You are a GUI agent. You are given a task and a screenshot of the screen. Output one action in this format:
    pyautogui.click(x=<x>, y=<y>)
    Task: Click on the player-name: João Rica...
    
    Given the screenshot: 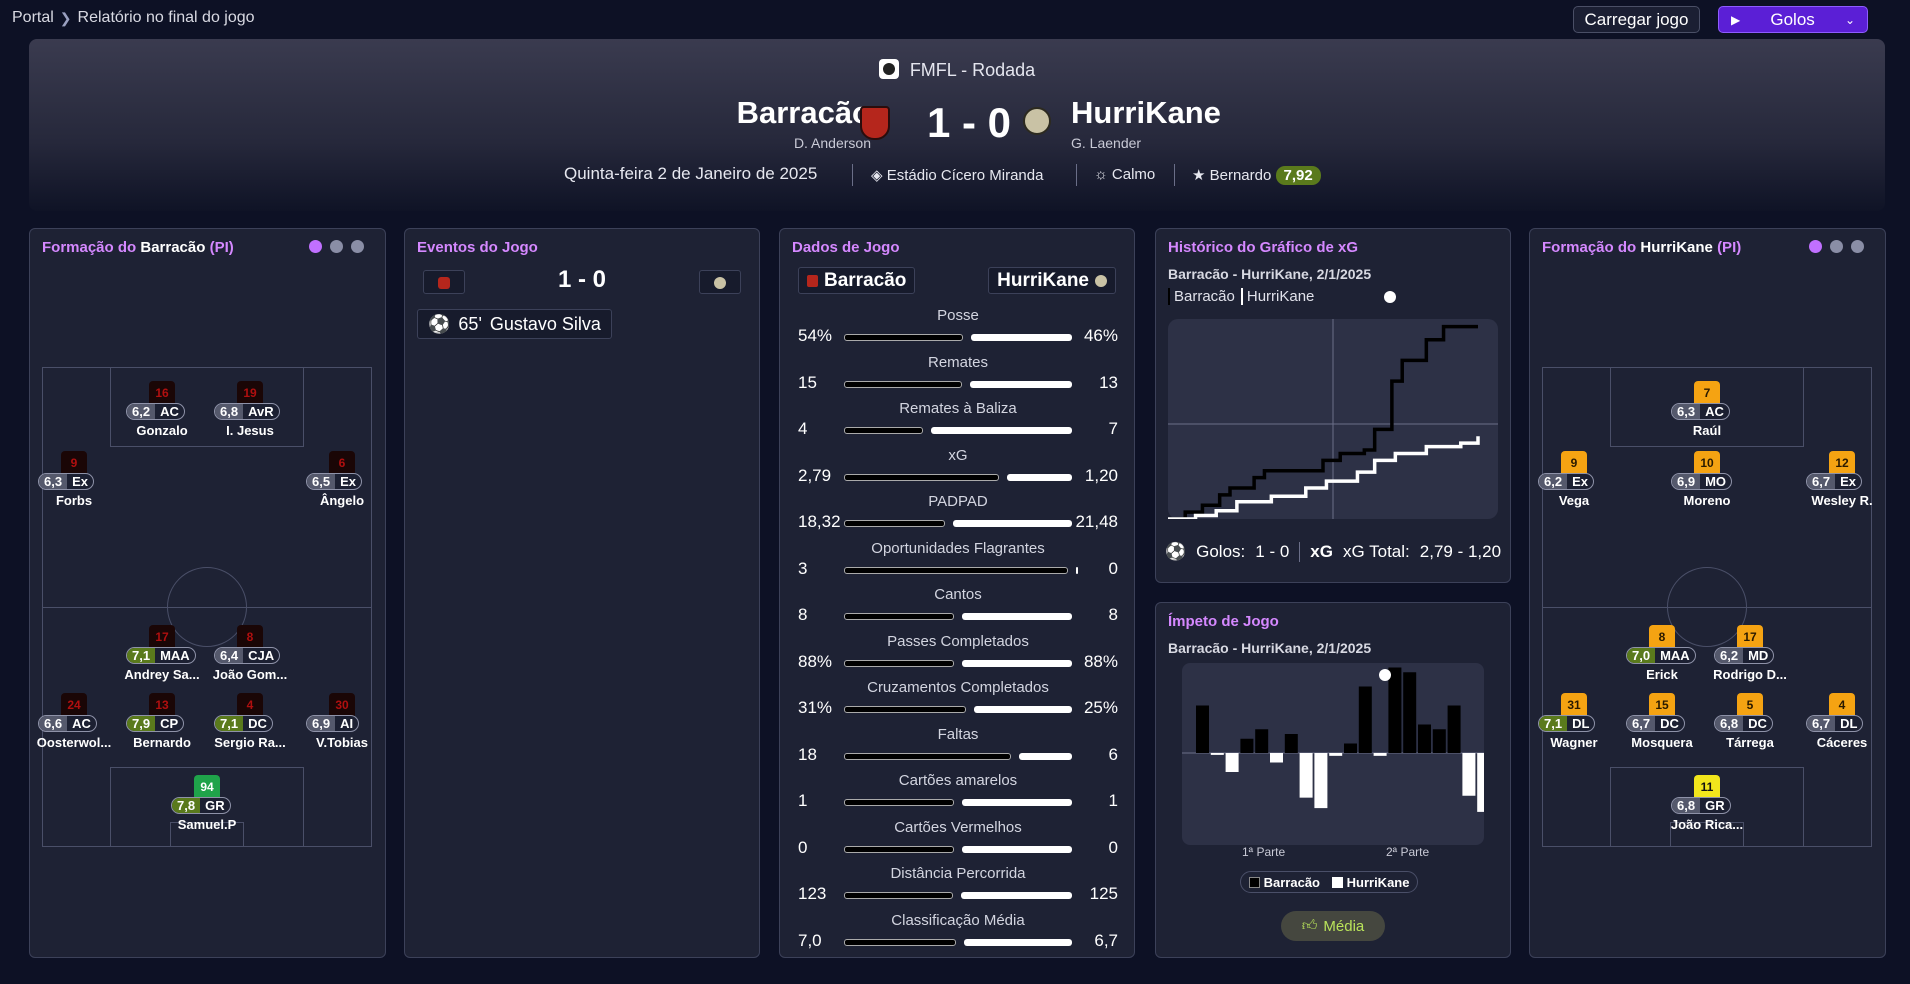 What is the action you would take?
    pyautogui.click(x=1707, y=824)
    